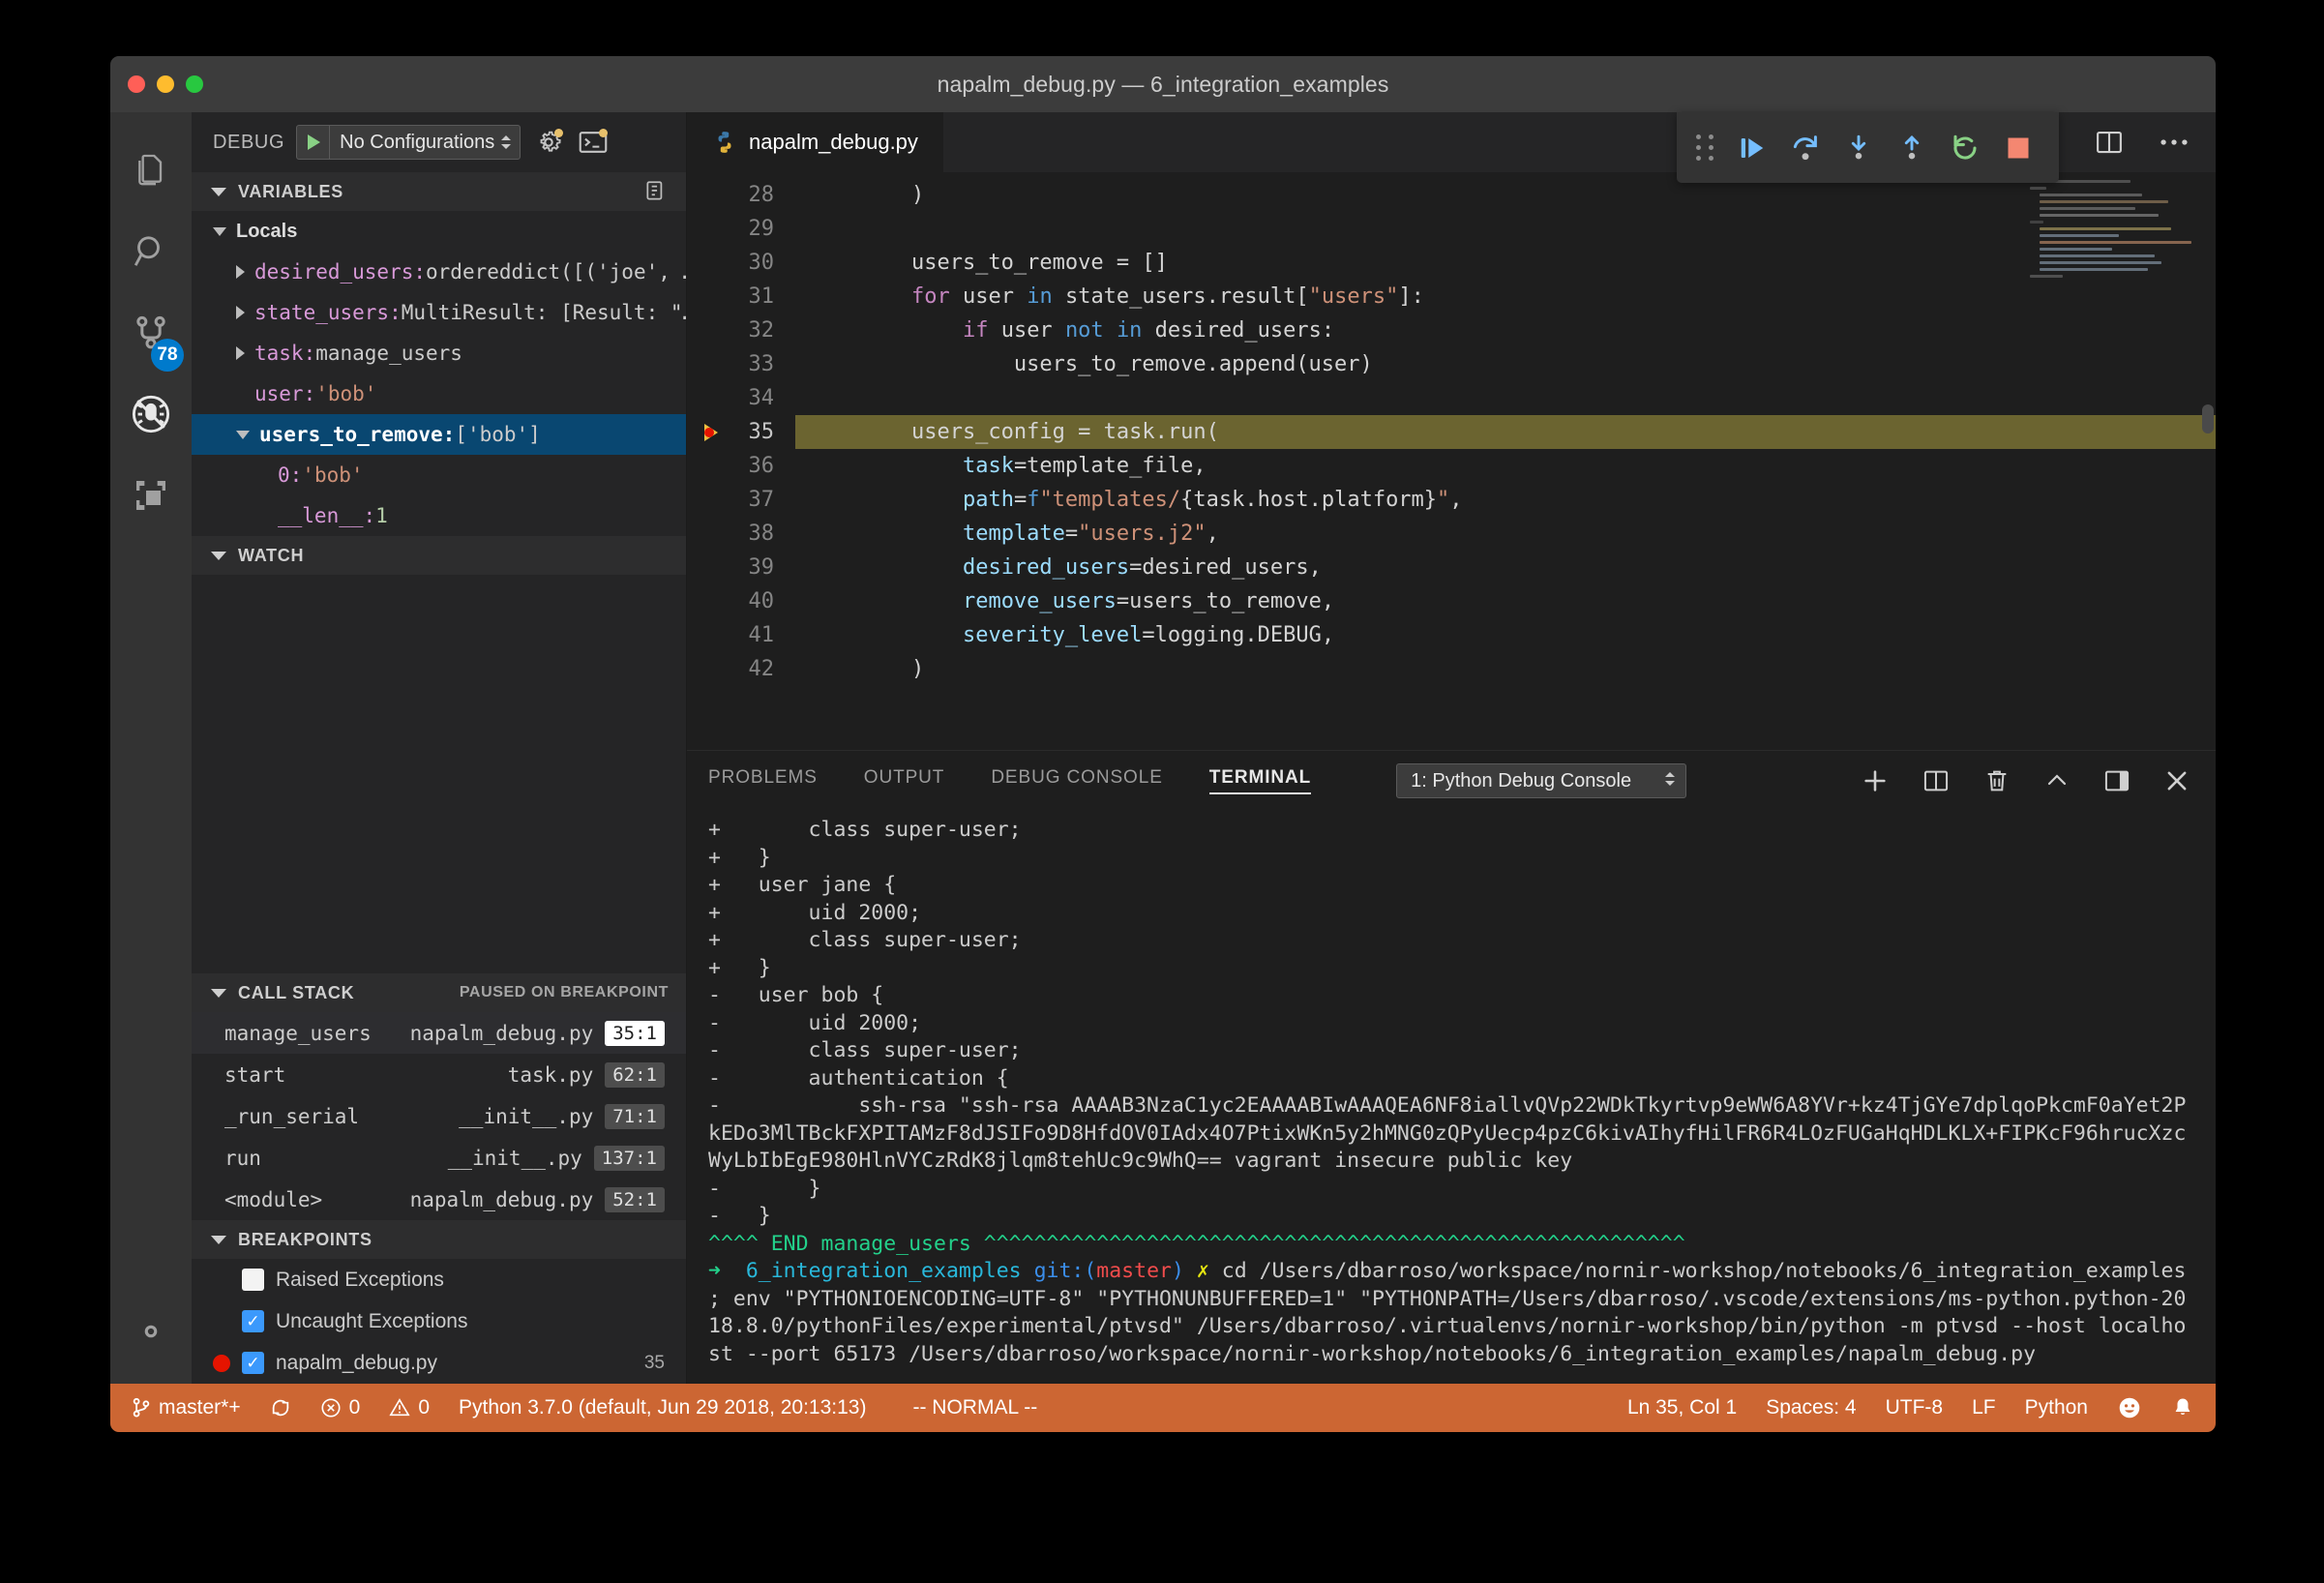 This screenshot has height=1583, width=2324. I want to click on activity-debug-icon, so click(151, 414).